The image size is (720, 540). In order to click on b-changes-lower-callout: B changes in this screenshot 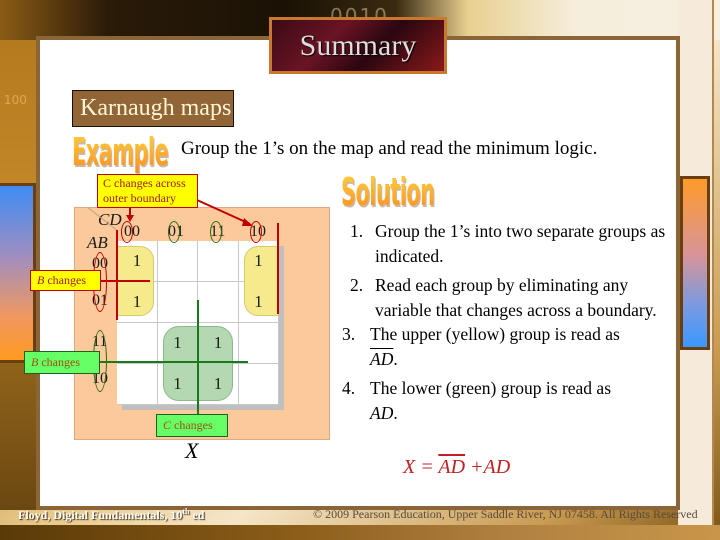, I will do `click(62, 362)`.